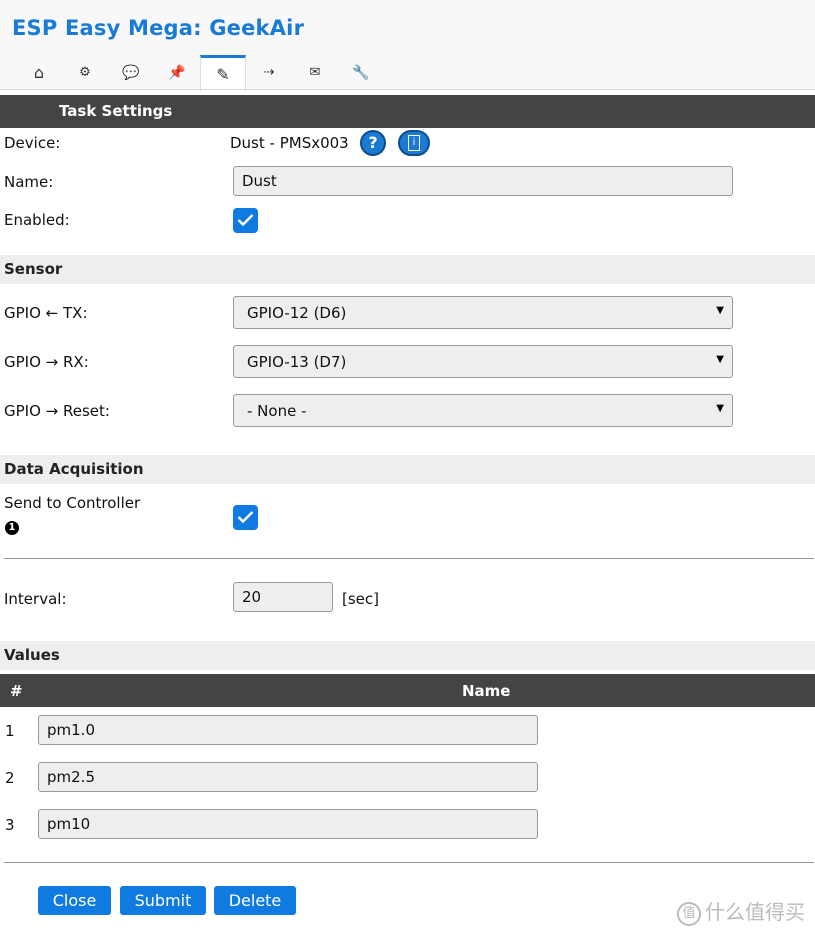  I want to click on pin-icon: 📌, so click(177, 72).